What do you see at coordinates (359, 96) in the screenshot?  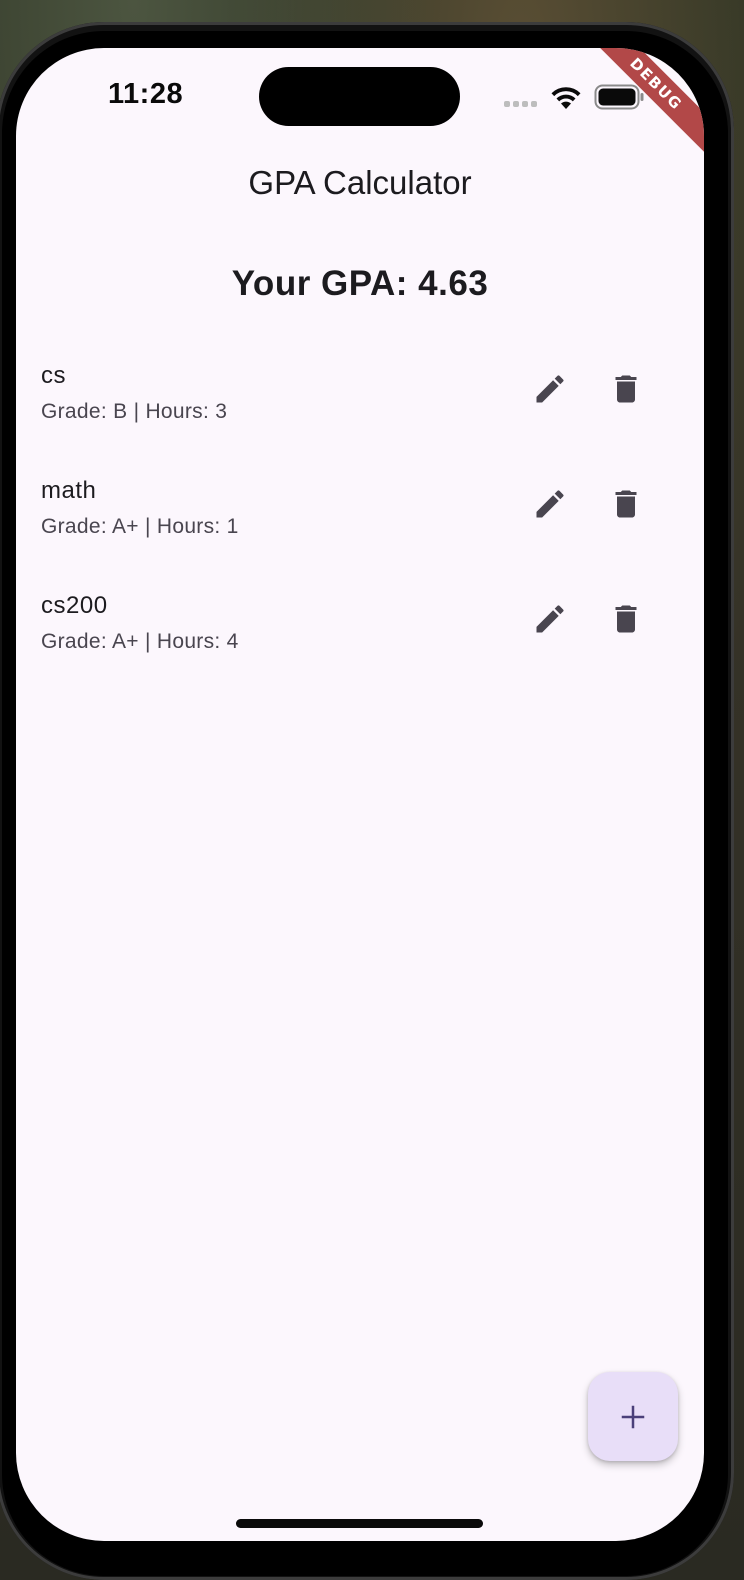 I see `dynamic-island` at bounding box center [359, 96].